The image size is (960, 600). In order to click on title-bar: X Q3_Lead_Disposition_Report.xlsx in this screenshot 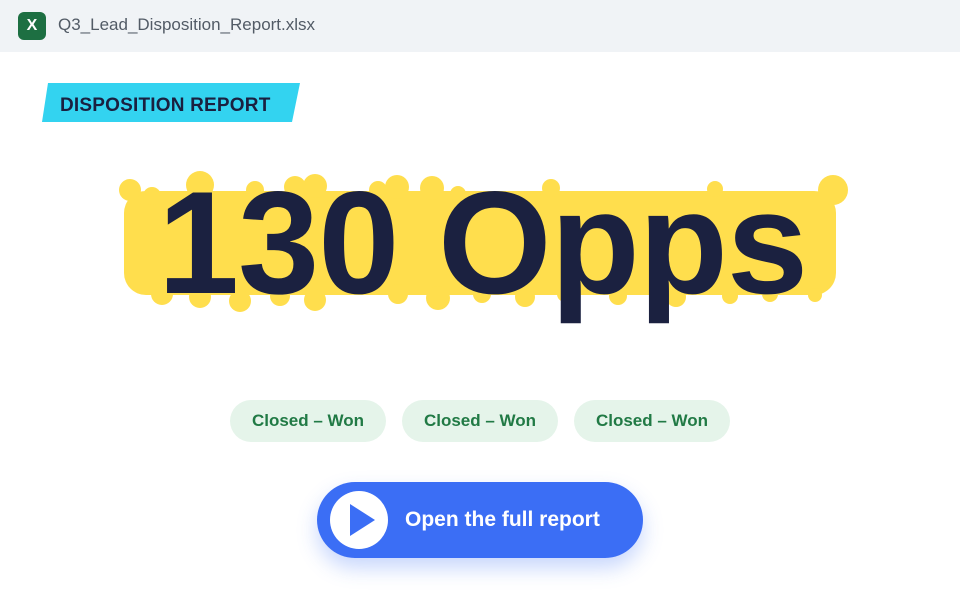, I will do `click(480, 26)`.